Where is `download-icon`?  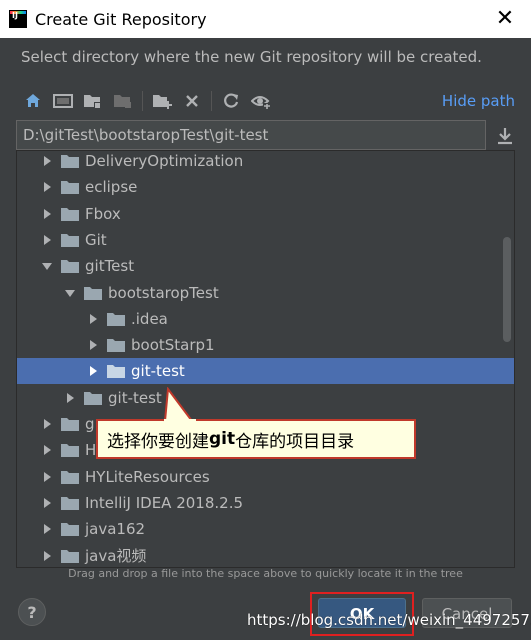
download-icon is located at coordinates (505, 136).